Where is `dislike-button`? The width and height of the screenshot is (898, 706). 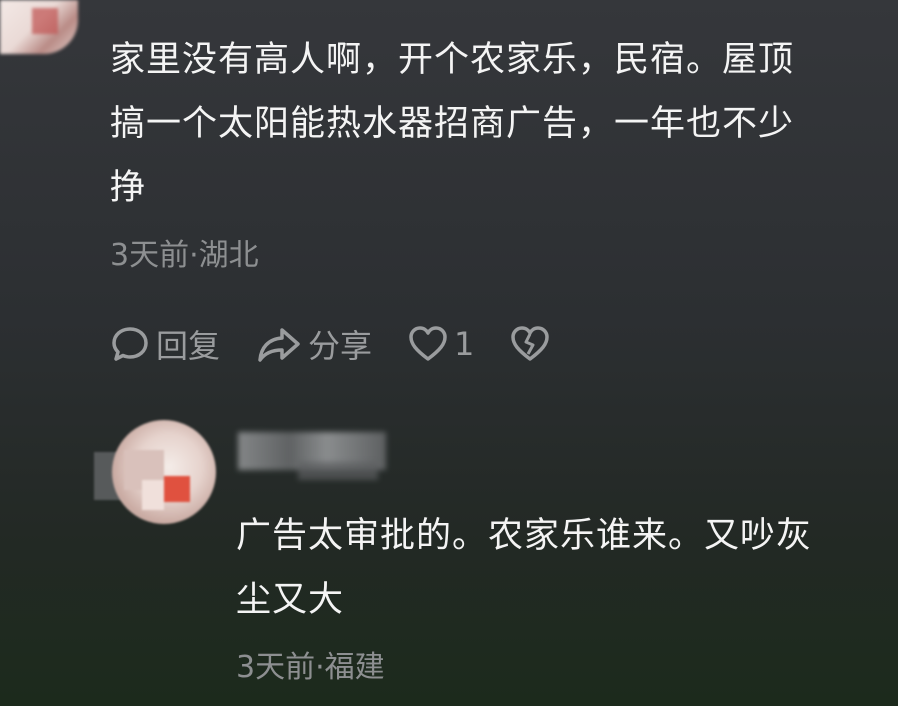
dislike-button is located at coordinates (533, 344).